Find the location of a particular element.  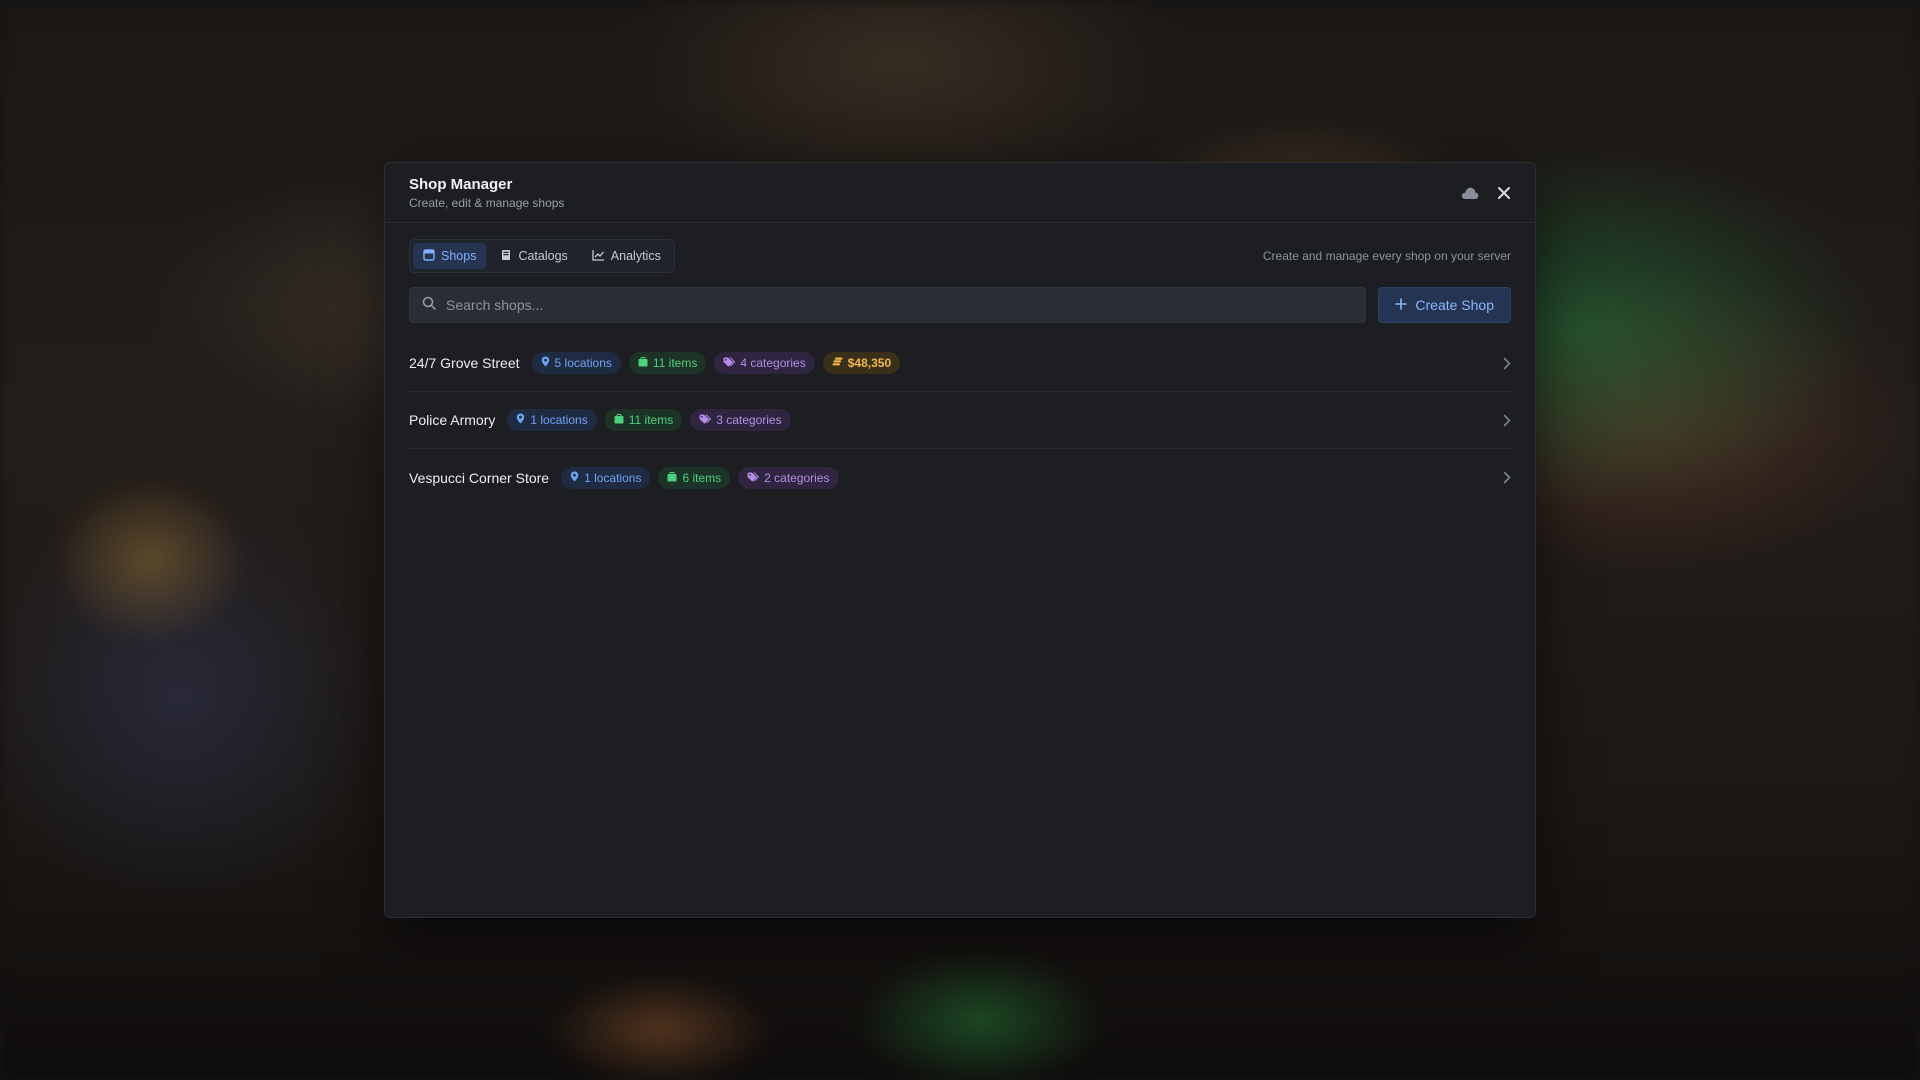

locations-count: 5 locations is located at coordinates (583, 363).